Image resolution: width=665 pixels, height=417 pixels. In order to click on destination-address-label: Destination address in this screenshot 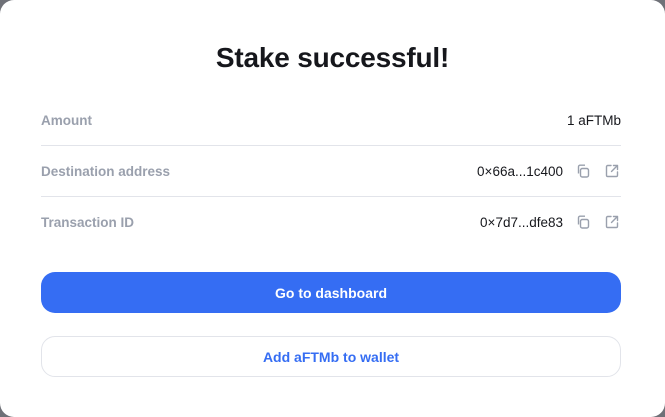, I will do `click(106, 171)`.